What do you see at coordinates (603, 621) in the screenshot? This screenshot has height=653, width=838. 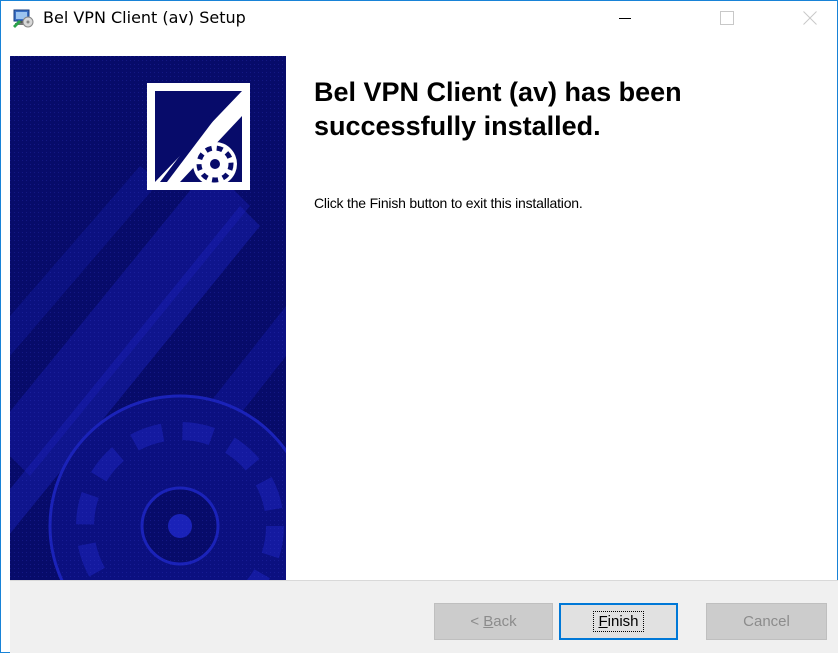 I see `finish-button-mnemonic: F` at bounding box center [603, 621].